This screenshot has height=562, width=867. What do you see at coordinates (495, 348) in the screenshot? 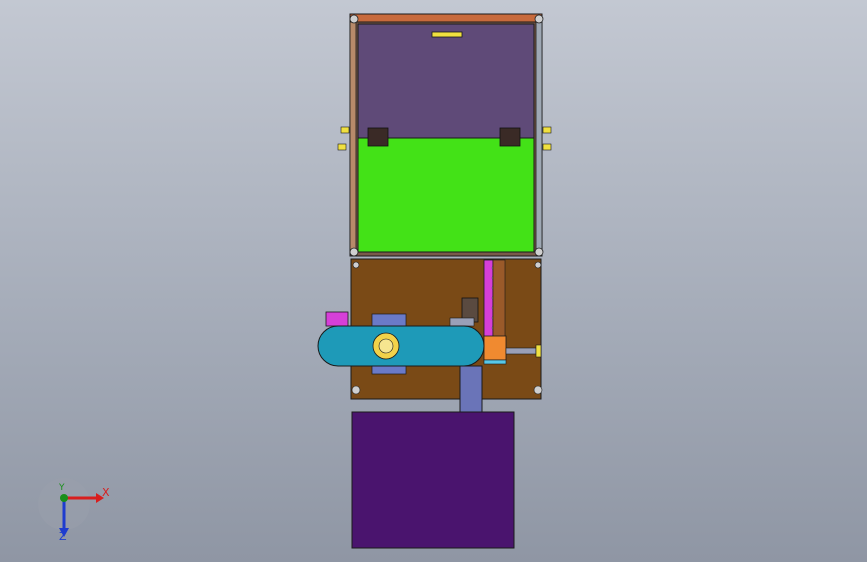
I see `orange-block` at bounding box center [495, 348].